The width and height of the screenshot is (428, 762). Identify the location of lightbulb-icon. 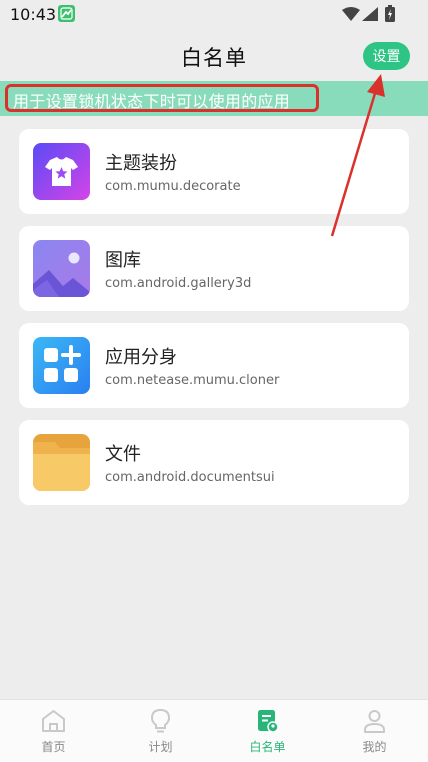
(160, 720).